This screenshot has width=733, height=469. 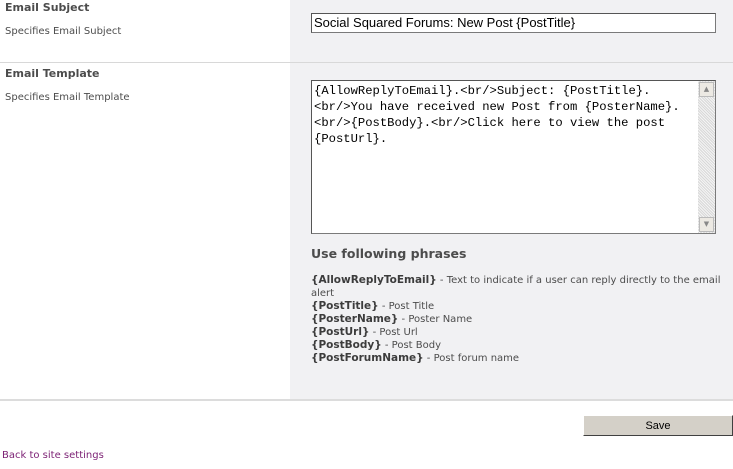 I want to click on phrase-token: {PosterName}, so click(x=355, y=319).